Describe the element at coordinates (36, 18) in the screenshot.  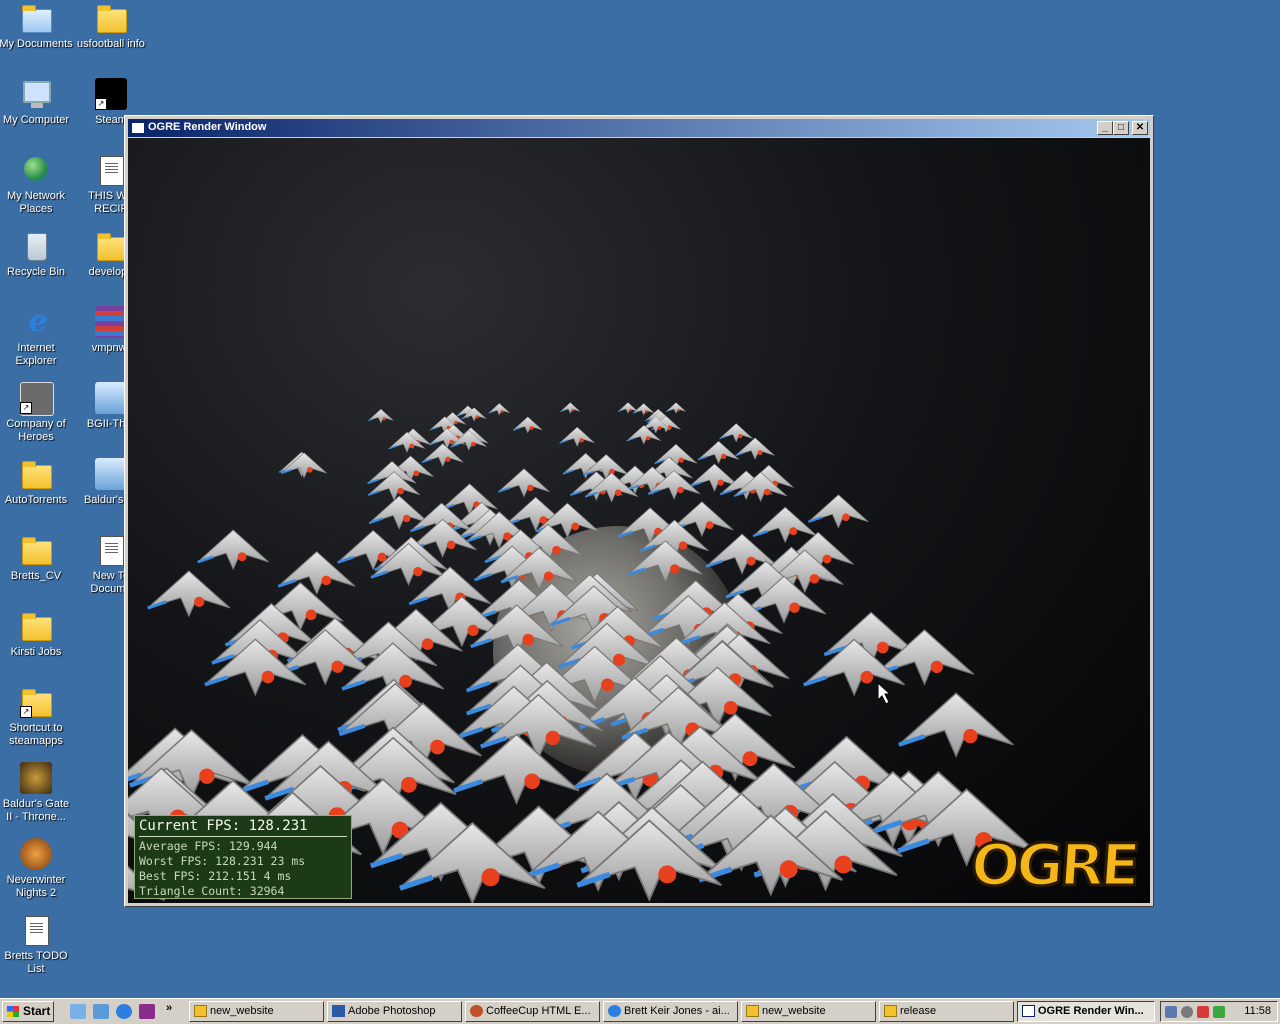
I see `my-documents-icon` at that location.